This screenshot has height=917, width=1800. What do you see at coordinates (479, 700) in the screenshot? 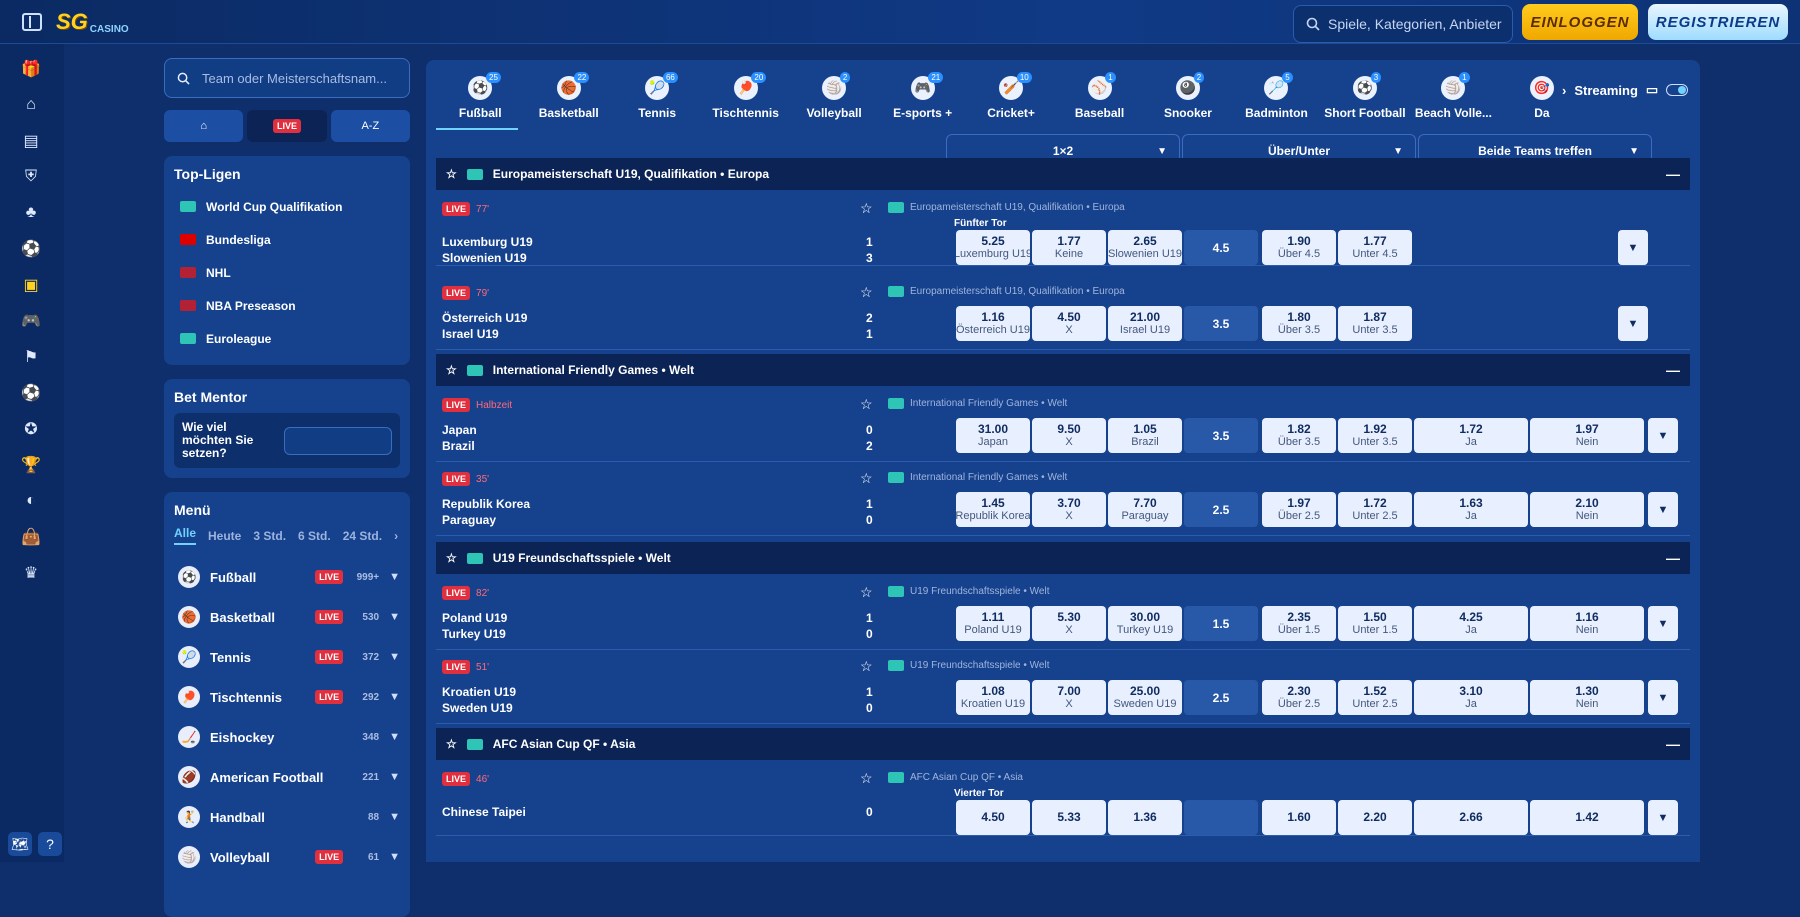
I see `match-teams: Kroatien U19 Sweden U19` at bounding box center [479, 700].